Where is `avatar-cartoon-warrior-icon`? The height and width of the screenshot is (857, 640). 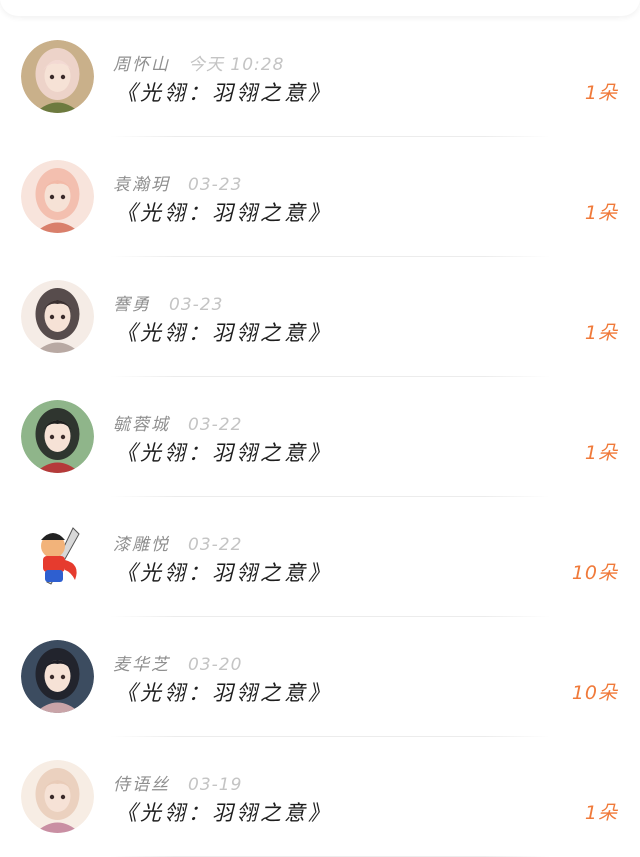 avatar-cartoon-warrior-icon is located at coordinates (57, 556).